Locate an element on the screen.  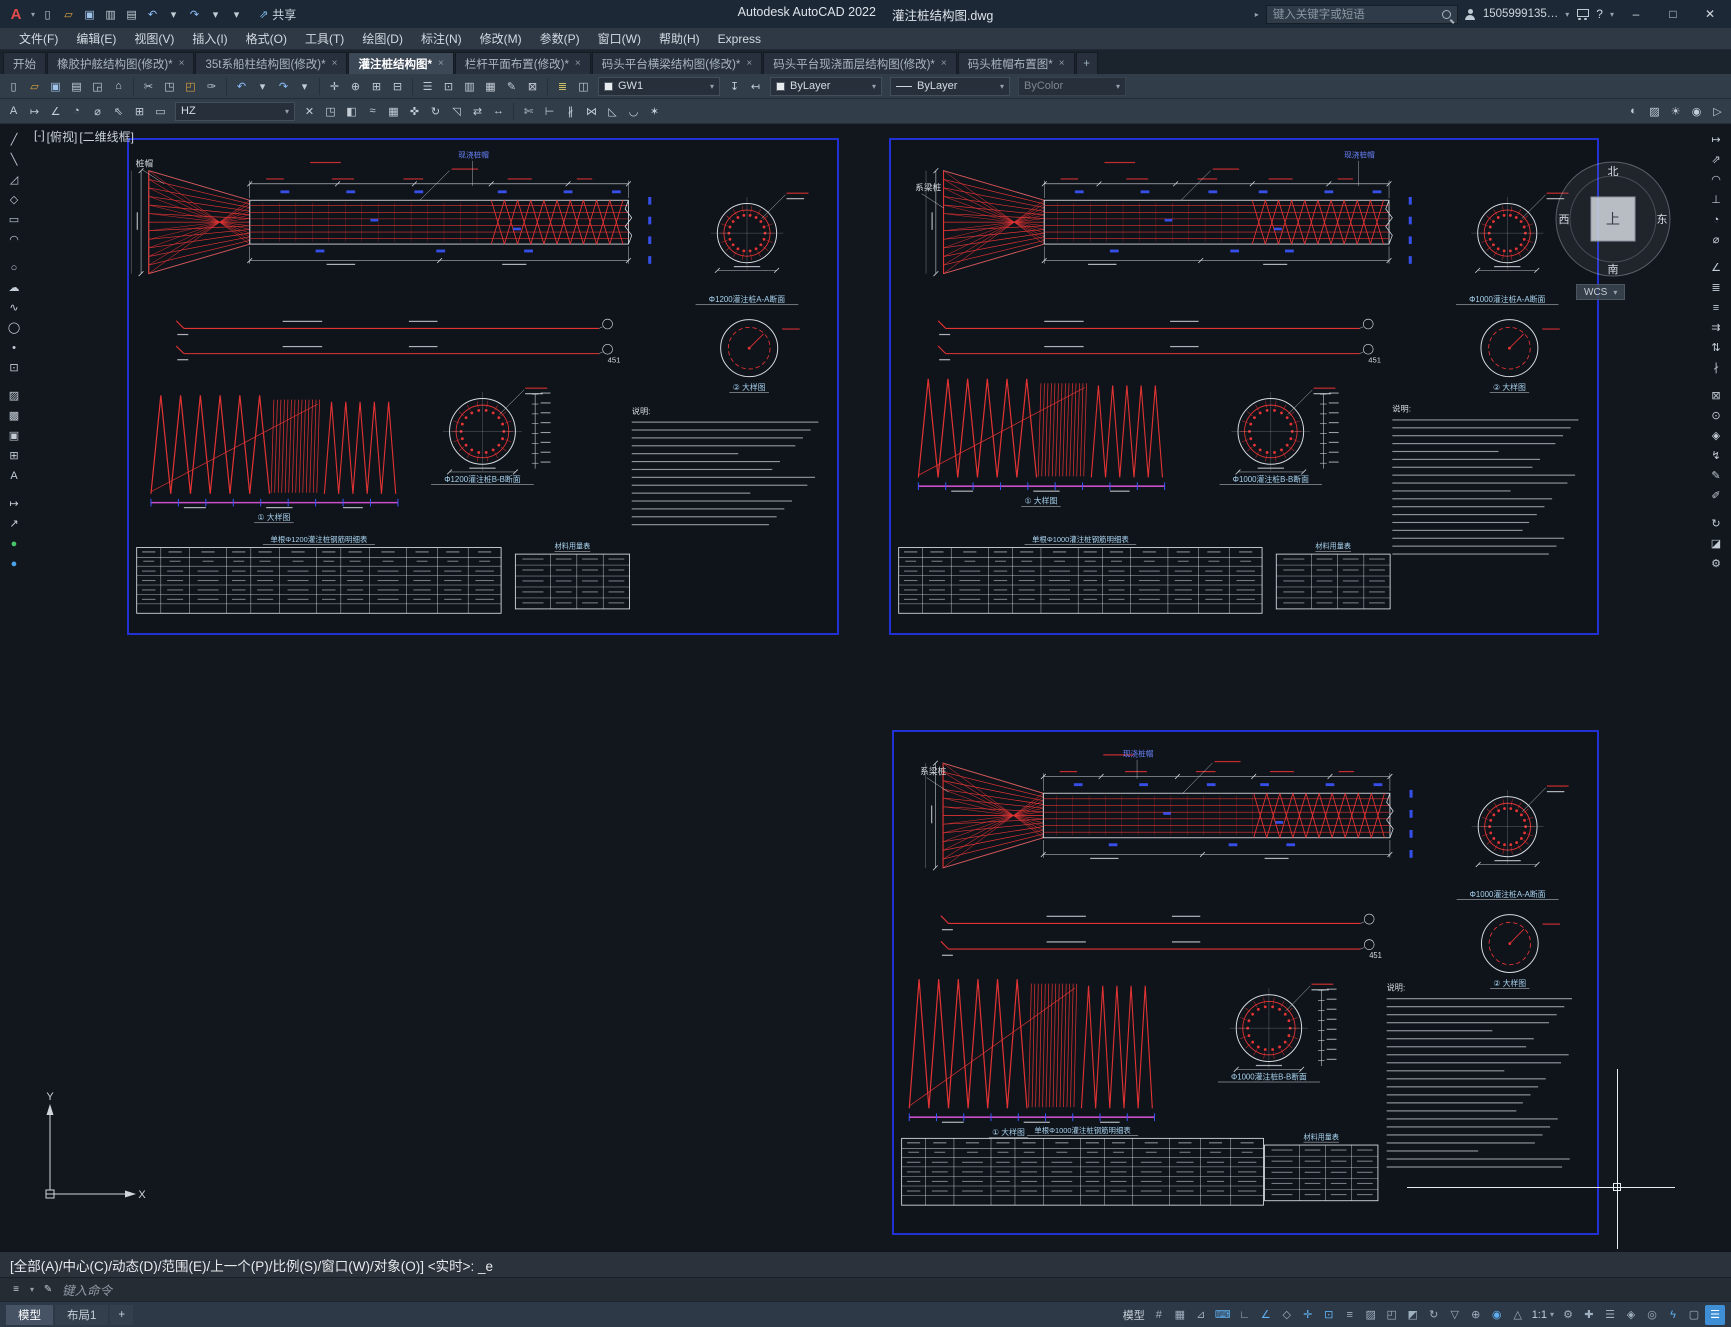
menu-dimension: 标注(N) is located at coordinates (441, 38).